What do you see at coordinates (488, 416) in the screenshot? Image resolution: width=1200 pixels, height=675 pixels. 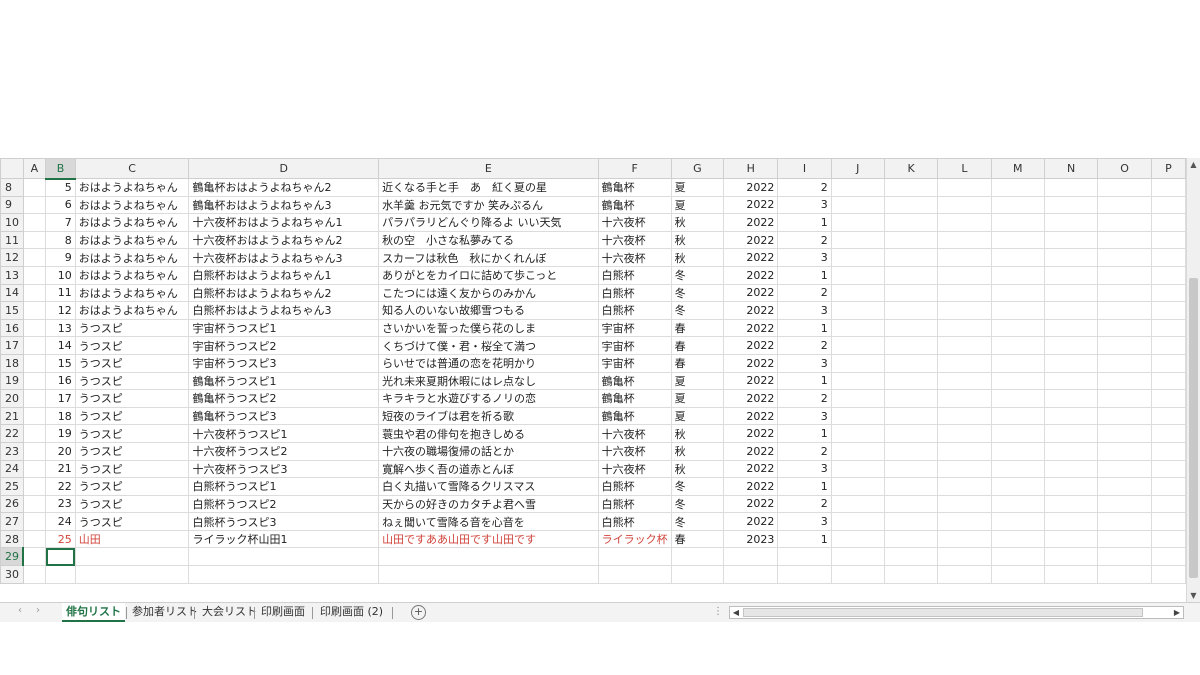 I see `cell-e: 短夜のライブは君を祈る歌` at bounding box center [488, 416].